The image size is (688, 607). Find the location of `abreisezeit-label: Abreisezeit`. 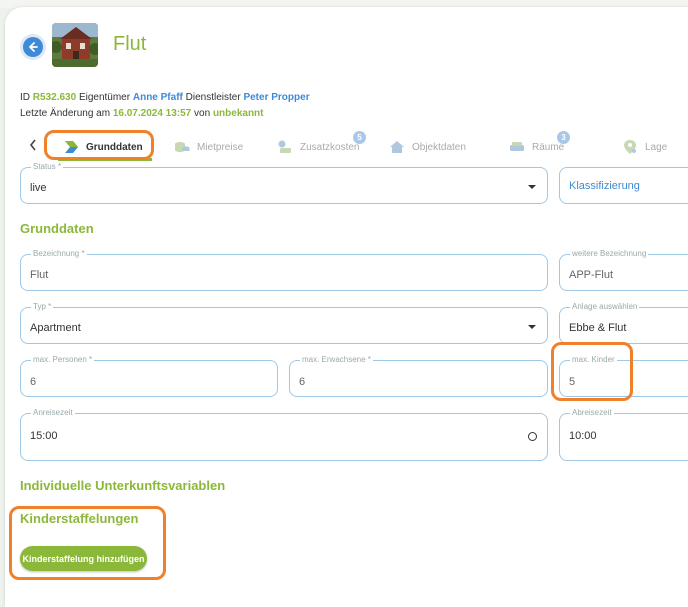

abreisezeit-label: Abreisezeit is located at coordinates (592, 412).